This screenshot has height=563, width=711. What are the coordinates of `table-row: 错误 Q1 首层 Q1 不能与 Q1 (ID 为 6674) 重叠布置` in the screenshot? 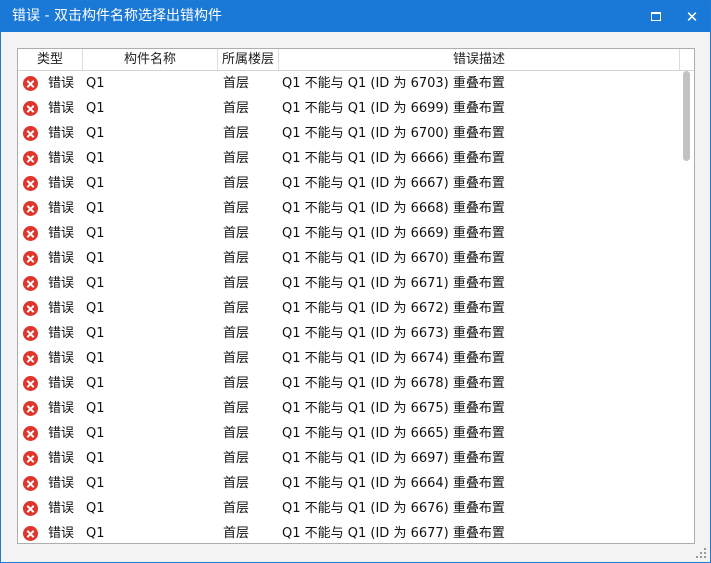 It's located at (349, 358).